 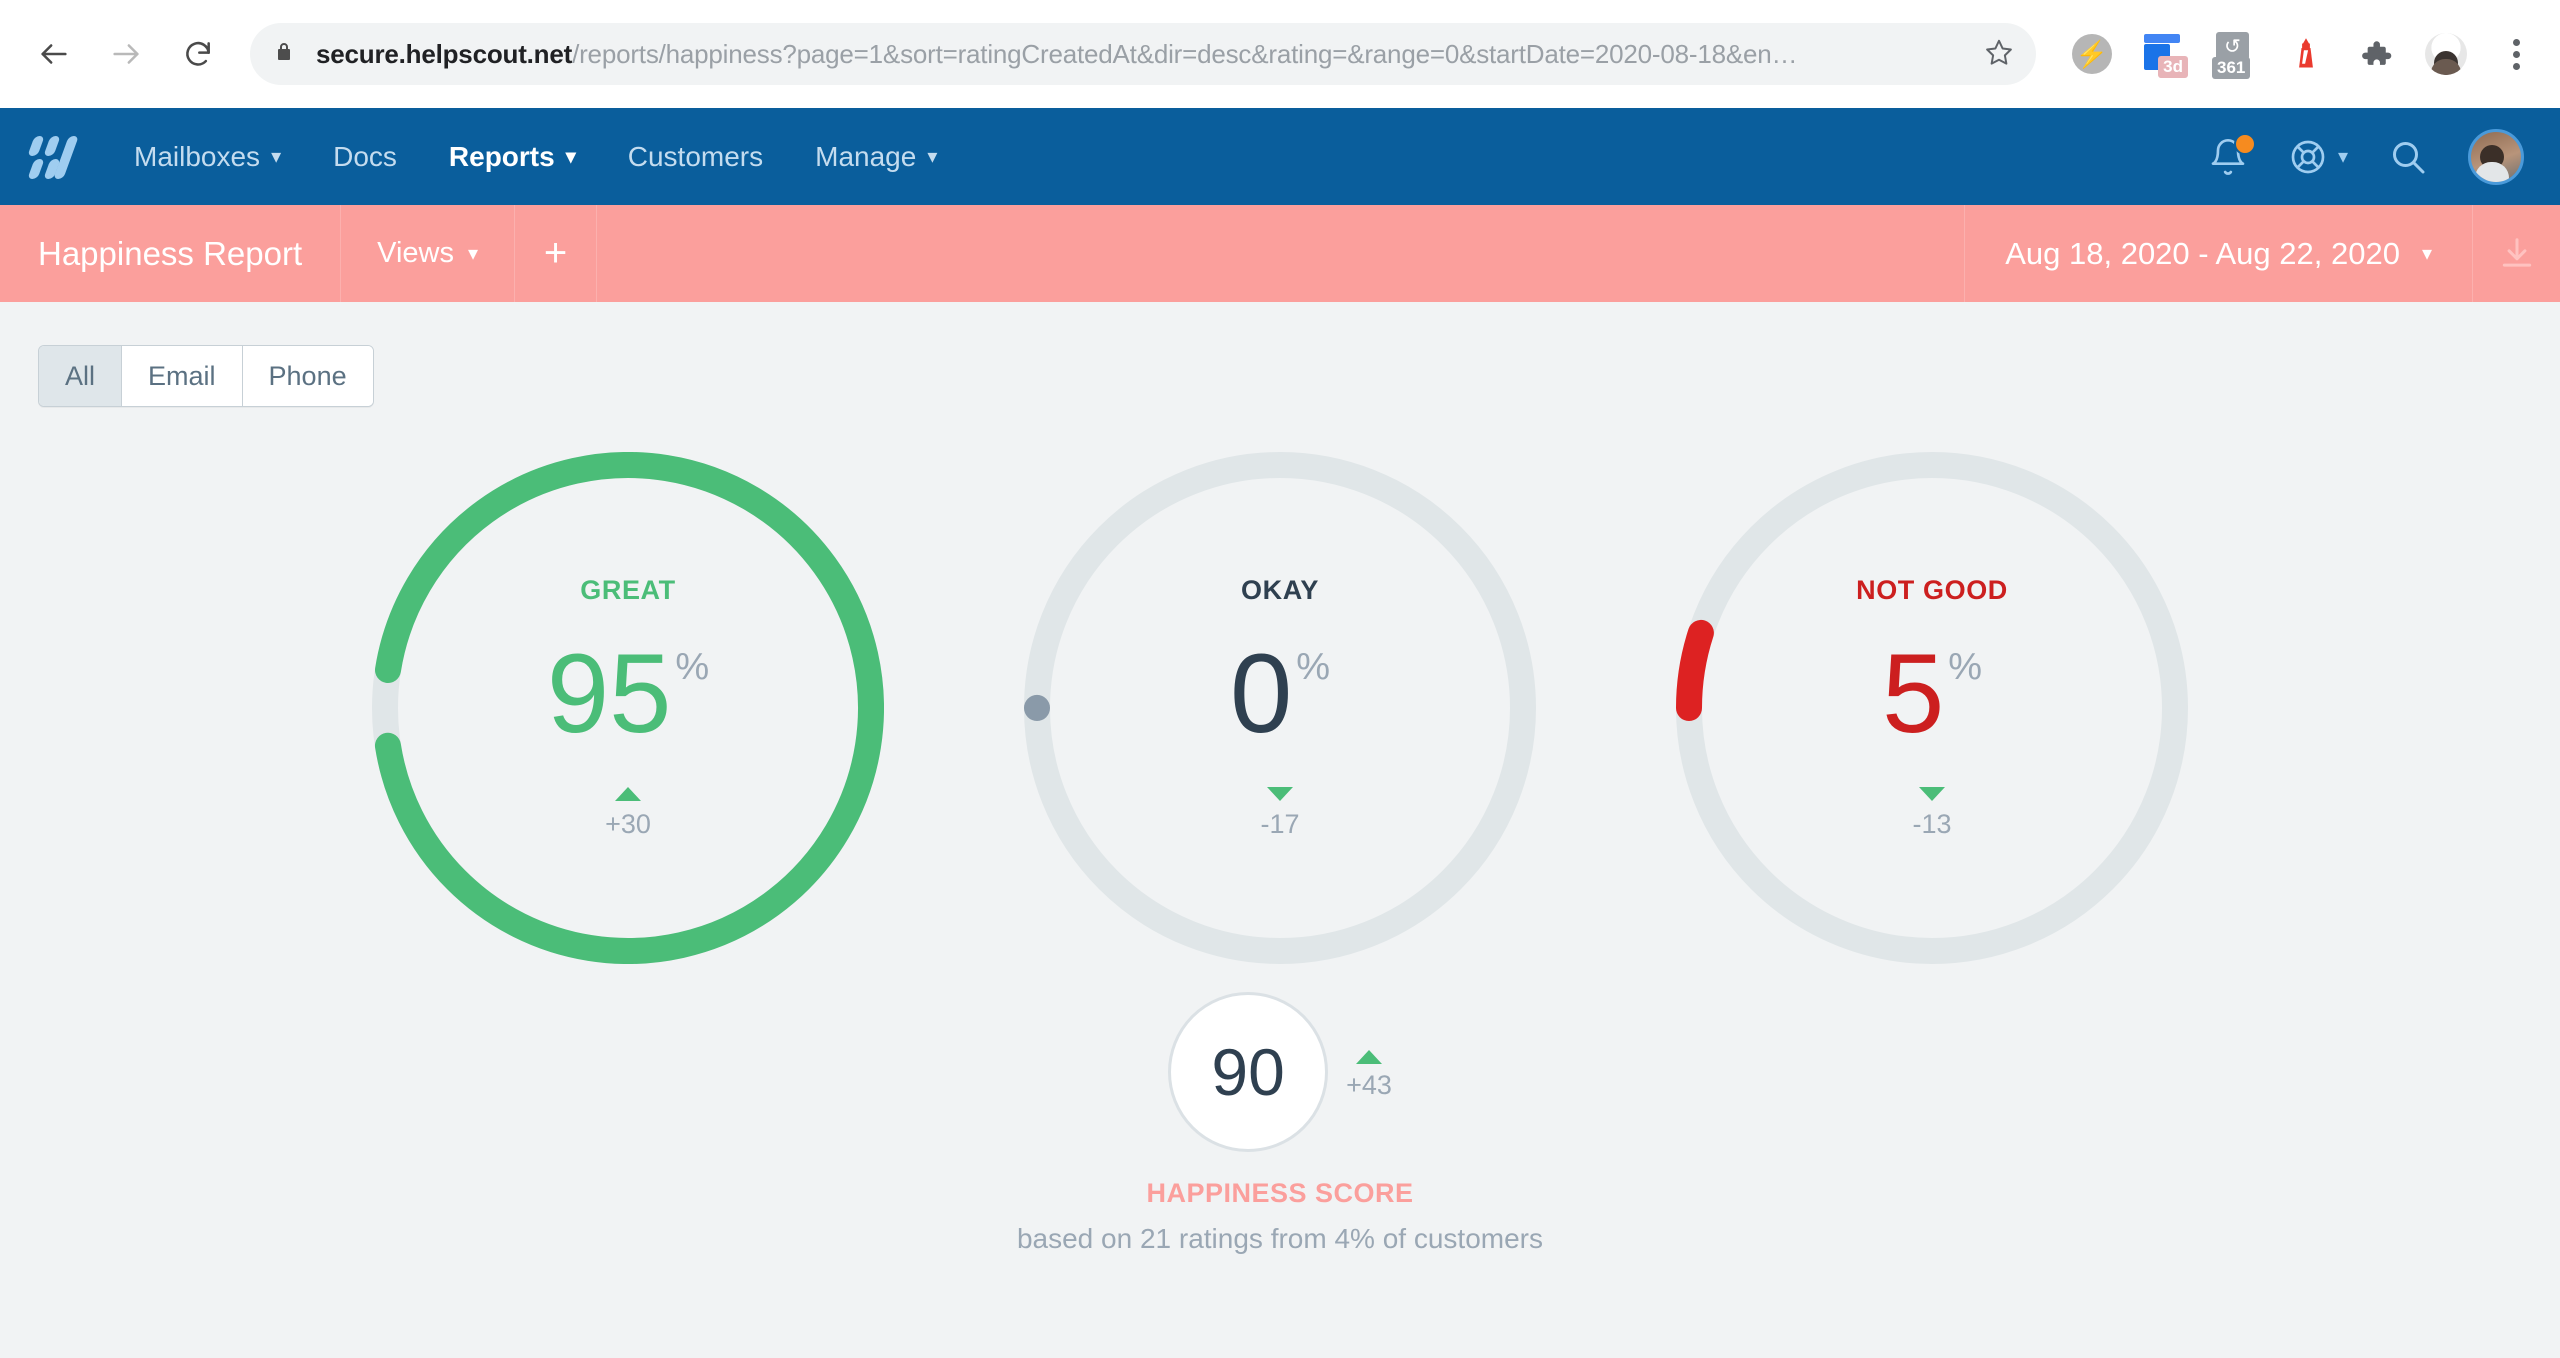 I want to click on user-avatar, so click(x=2496, y=156).